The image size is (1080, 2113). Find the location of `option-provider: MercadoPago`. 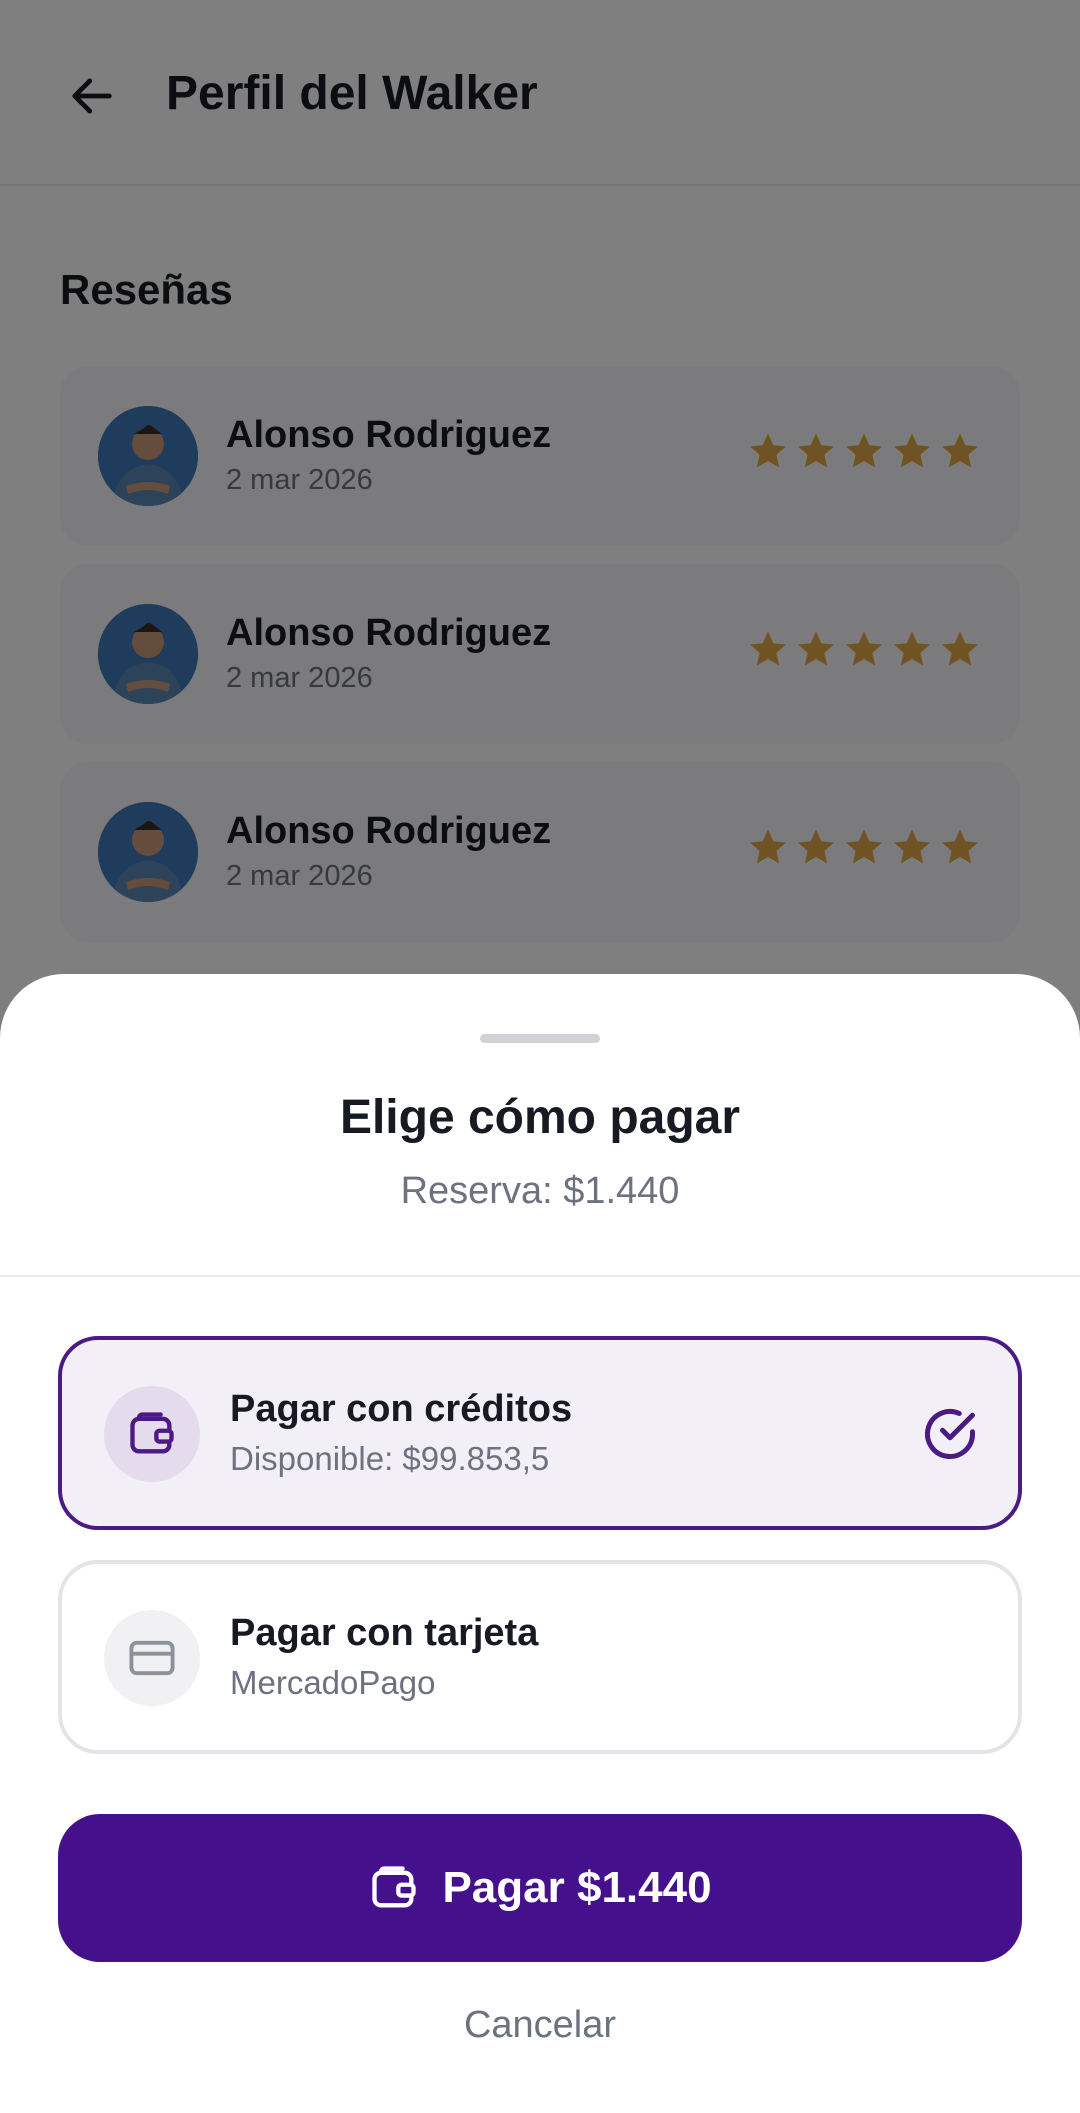

option-provider: MercadoPago is located at coordinates (333, 1682).